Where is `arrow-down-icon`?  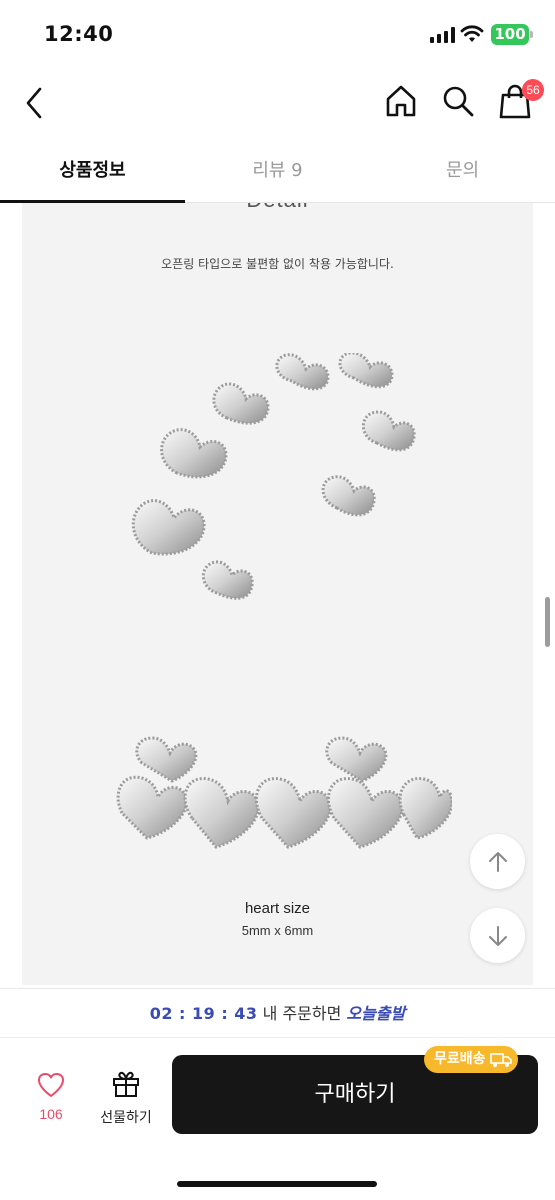 arrow-down-icon is located at coordinates (497, 935).